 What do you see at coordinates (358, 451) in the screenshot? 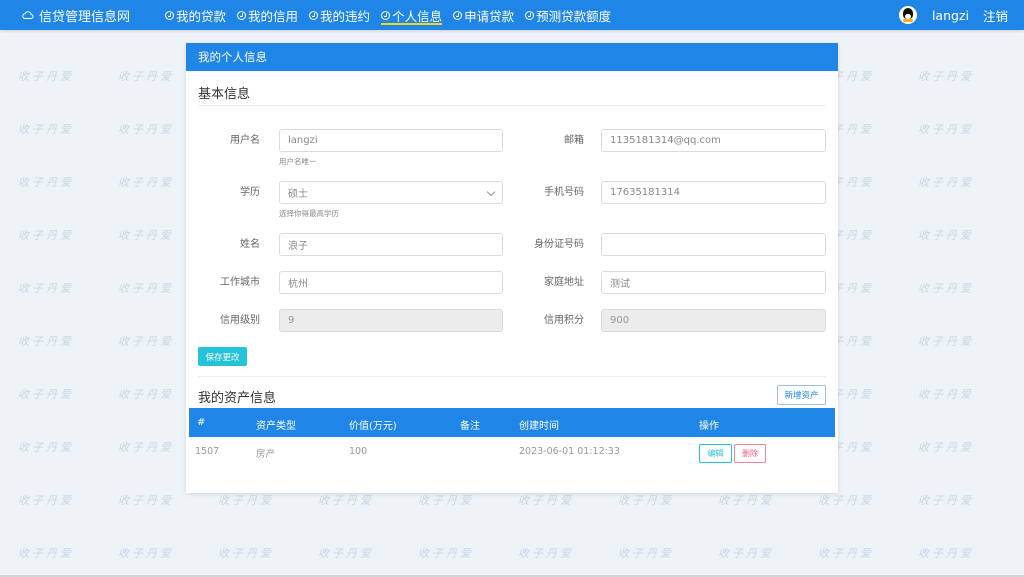
I see `cell-value: 100` at bounding box center [358, 451].